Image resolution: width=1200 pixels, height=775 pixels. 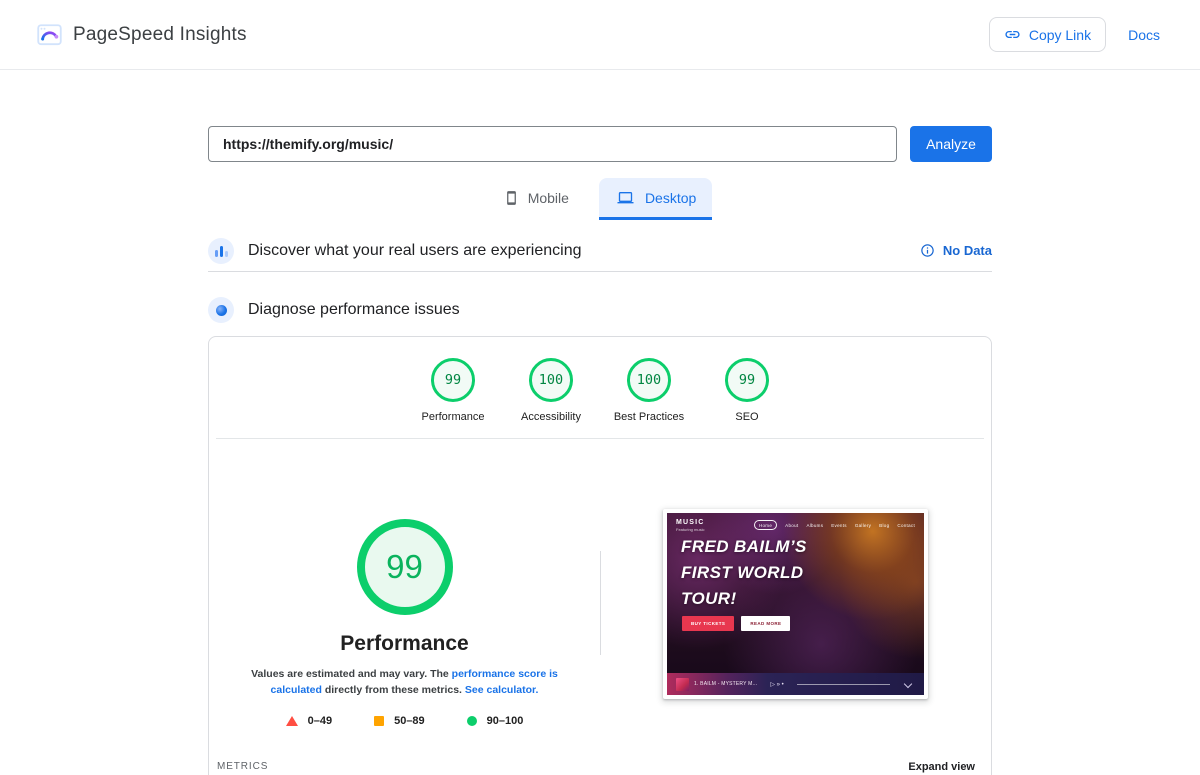 I want to click on field-status: No Data, so click(x=956, y=250).